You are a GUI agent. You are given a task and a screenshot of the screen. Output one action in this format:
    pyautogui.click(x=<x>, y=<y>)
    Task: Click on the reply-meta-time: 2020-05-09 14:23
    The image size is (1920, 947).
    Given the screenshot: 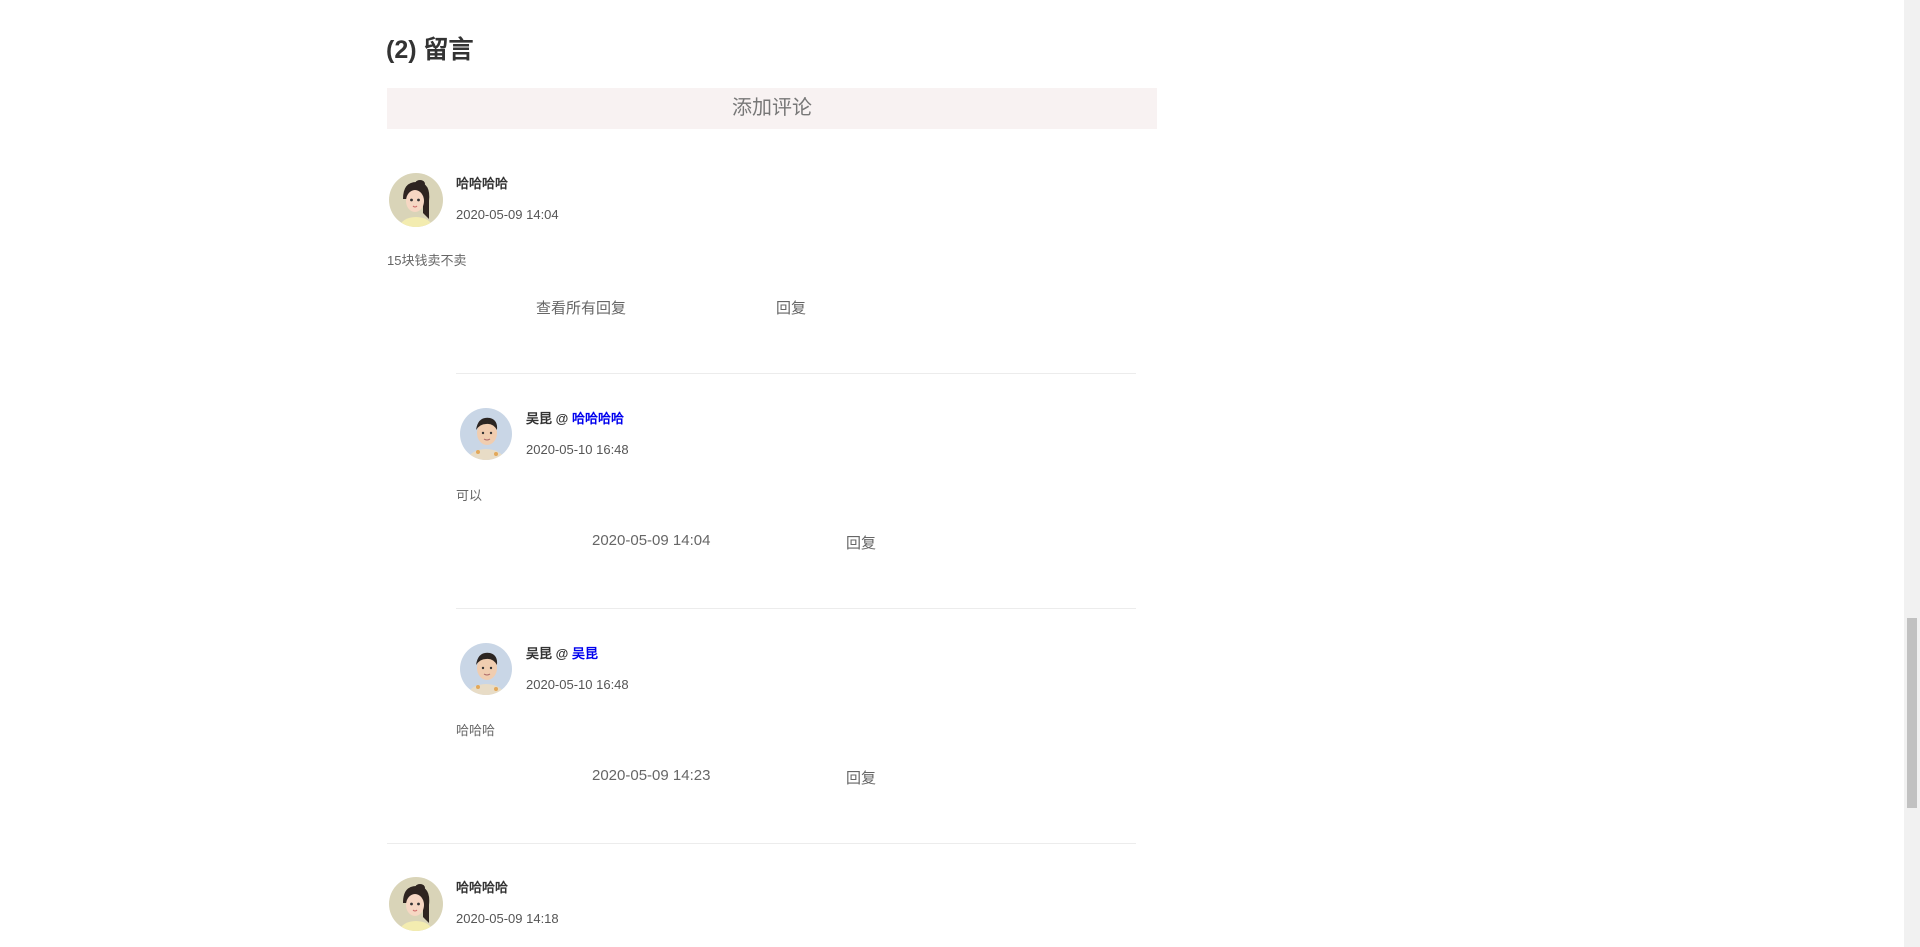 What is the action you would take?
    pyautogui.click(x=651, y=775)
    